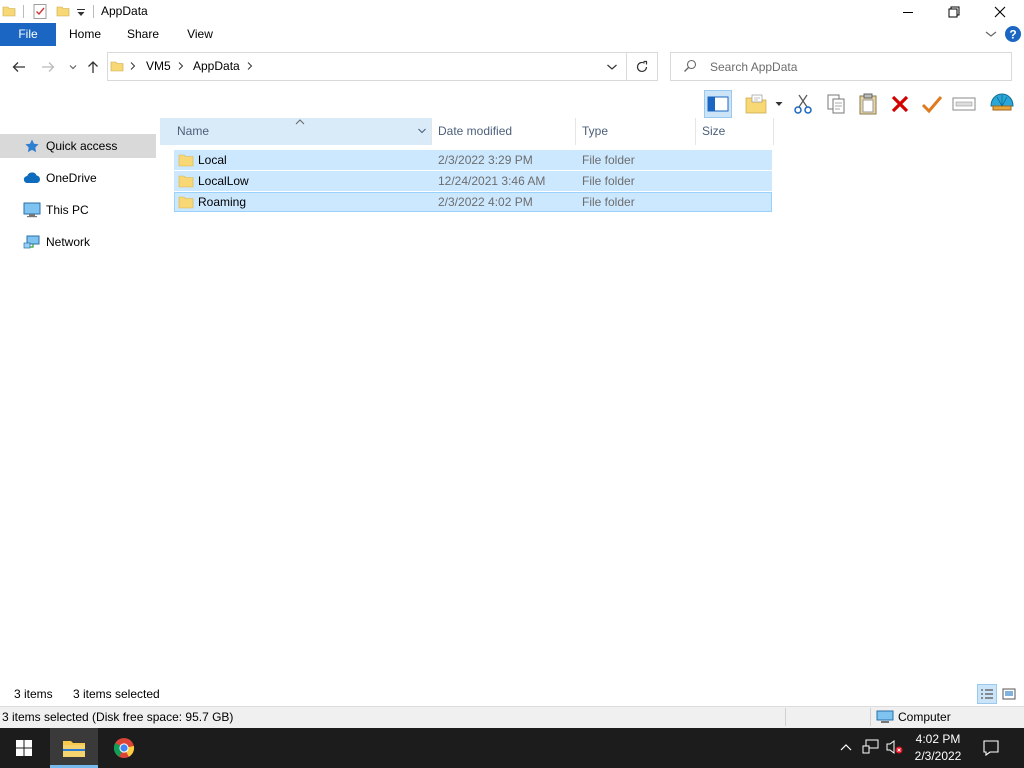 The width and height of the screenshot is (1024, 768). Describe the element at coordinates (367, 66) in the screenshot. I see `address-bar` at that location.